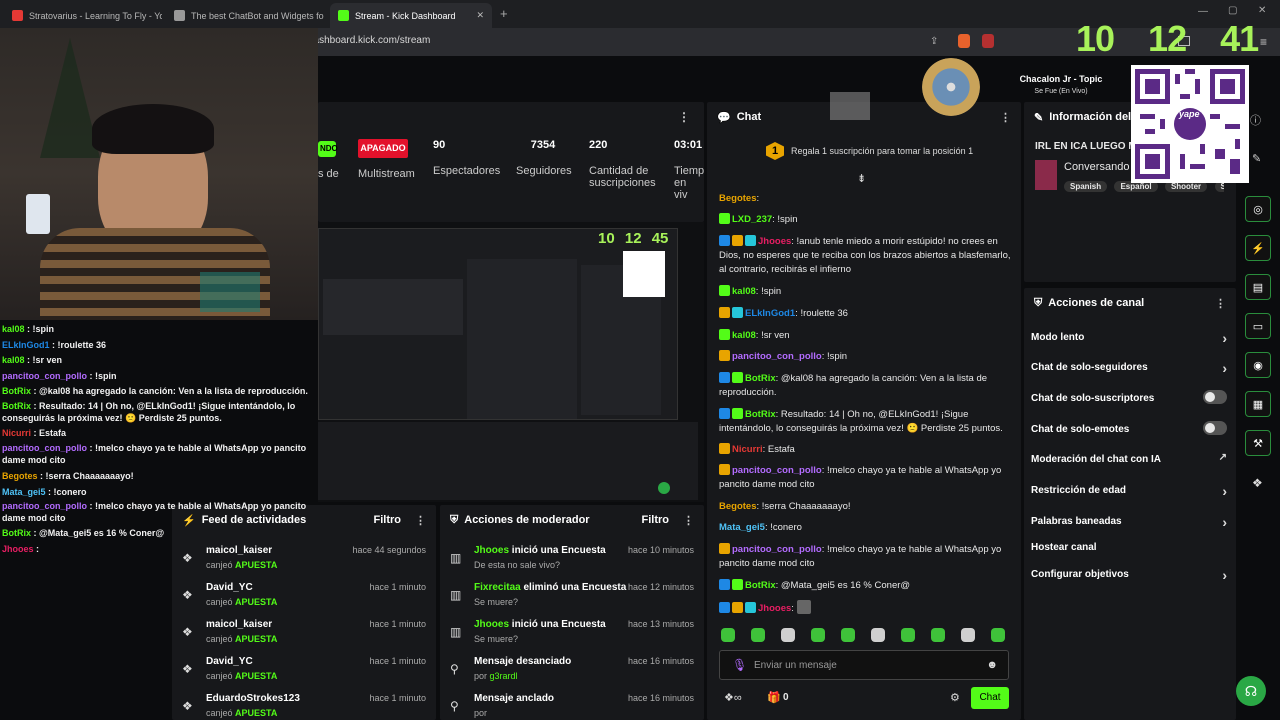 This screenshot has height=720, width=1280. I want to click on channel-action-item: Chat de solo-emotes, so click(1129, 428).